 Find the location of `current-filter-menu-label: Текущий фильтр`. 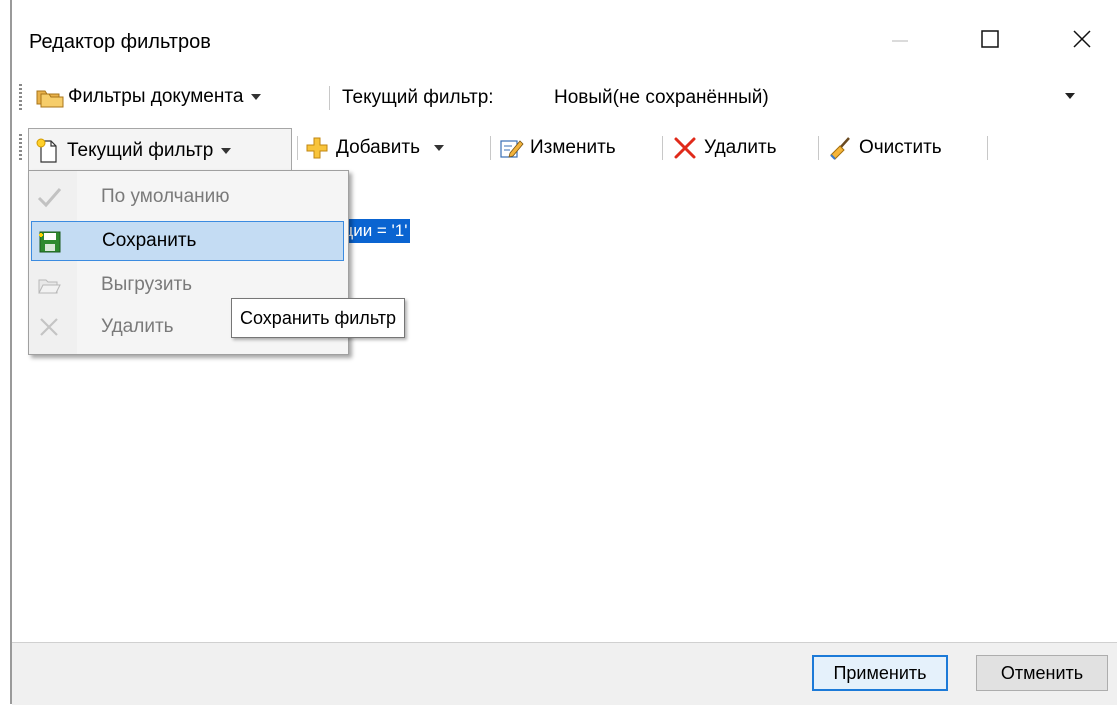

current-filter-menu-label: Текущий фильтр is located at coordinates (140, 150).